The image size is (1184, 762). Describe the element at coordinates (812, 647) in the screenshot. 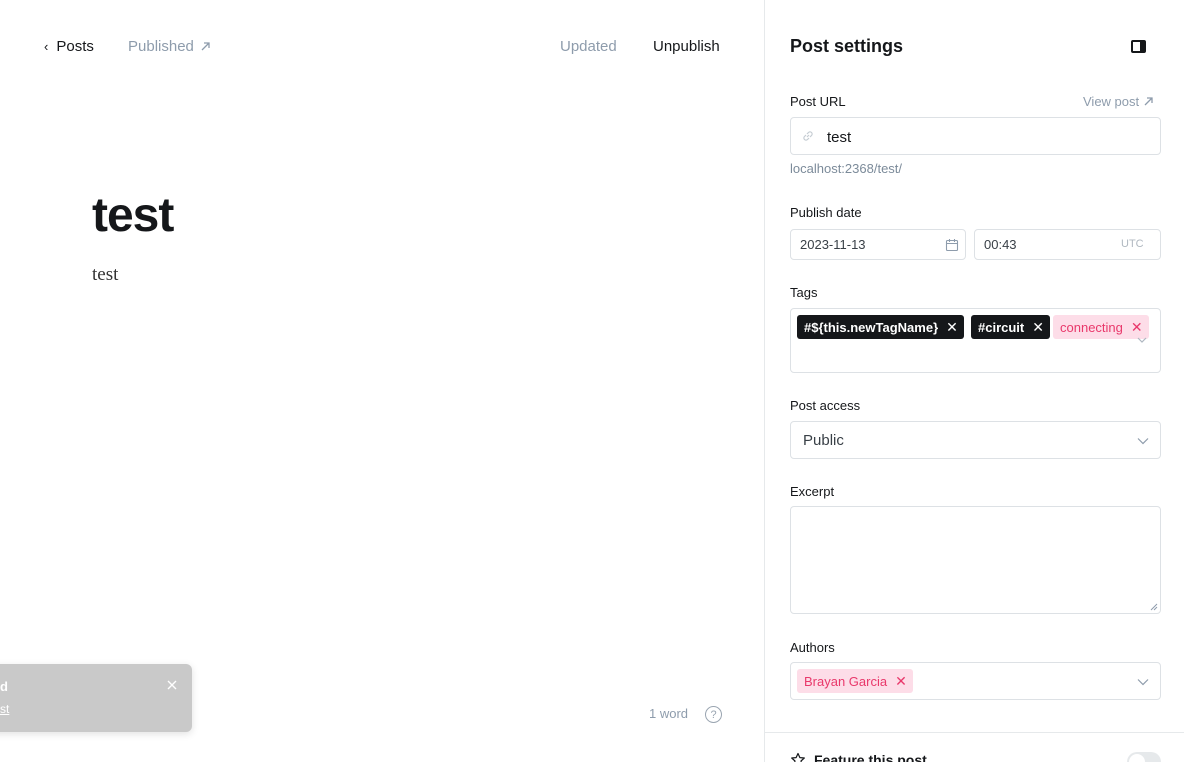

I see `authors-label: Authors` at that location.